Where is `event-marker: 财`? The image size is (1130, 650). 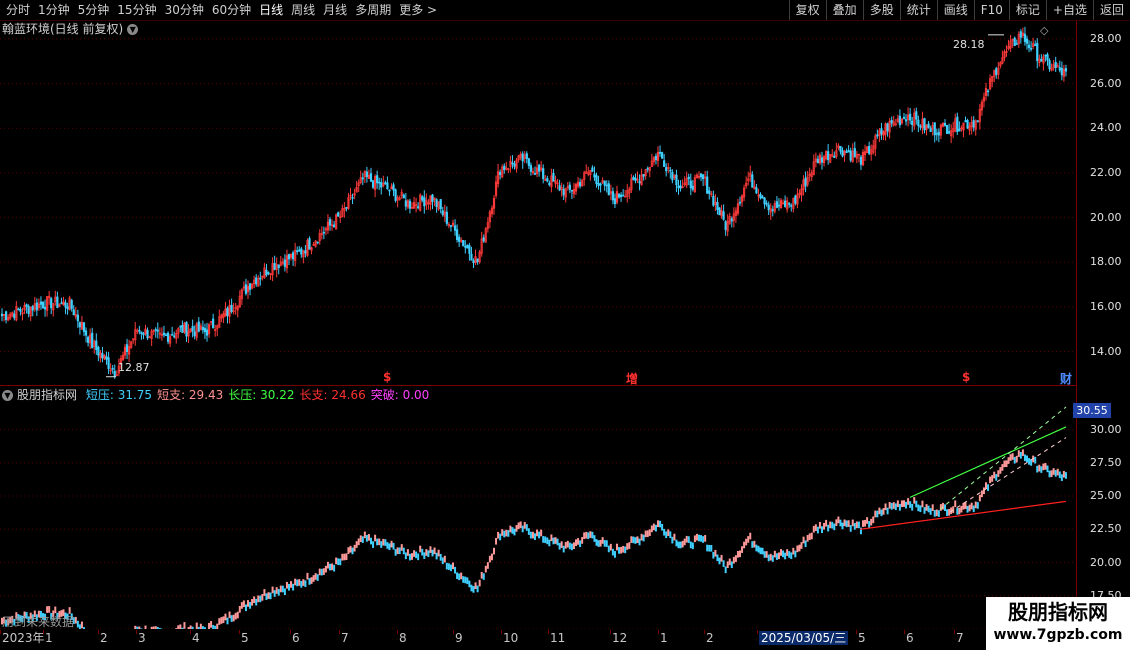 event-marker: 财 is located at coordinates (1066, 378).